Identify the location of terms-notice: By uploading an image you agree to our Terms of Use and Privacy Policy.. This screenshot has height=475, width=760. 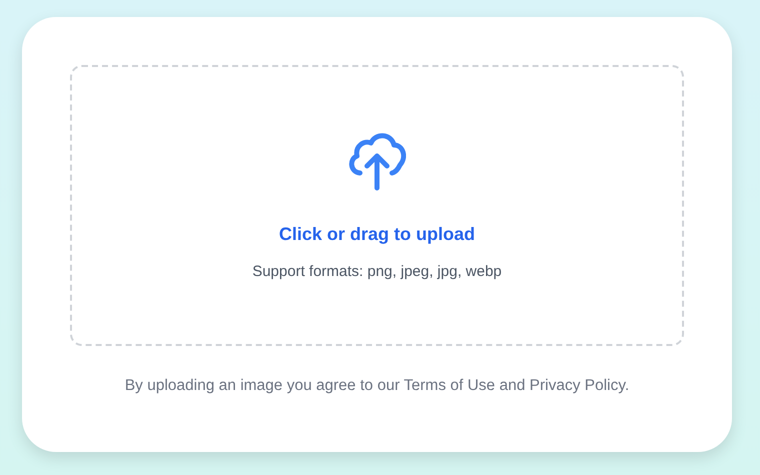
(377, 386).